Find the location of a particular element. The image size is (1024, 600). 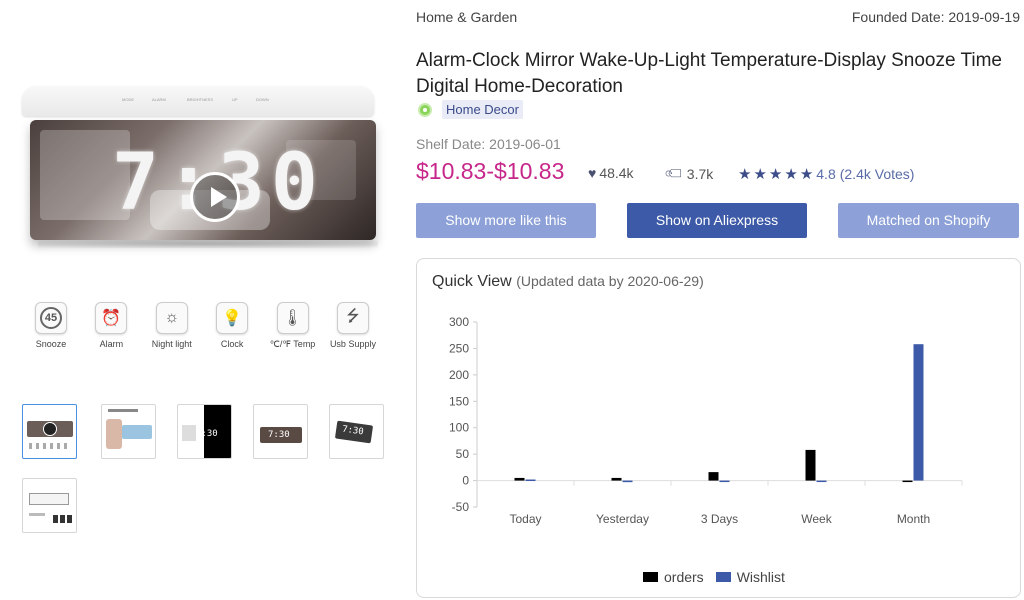

feature-alarm: ⏰ Alarm is located at coordinates (111, 326).